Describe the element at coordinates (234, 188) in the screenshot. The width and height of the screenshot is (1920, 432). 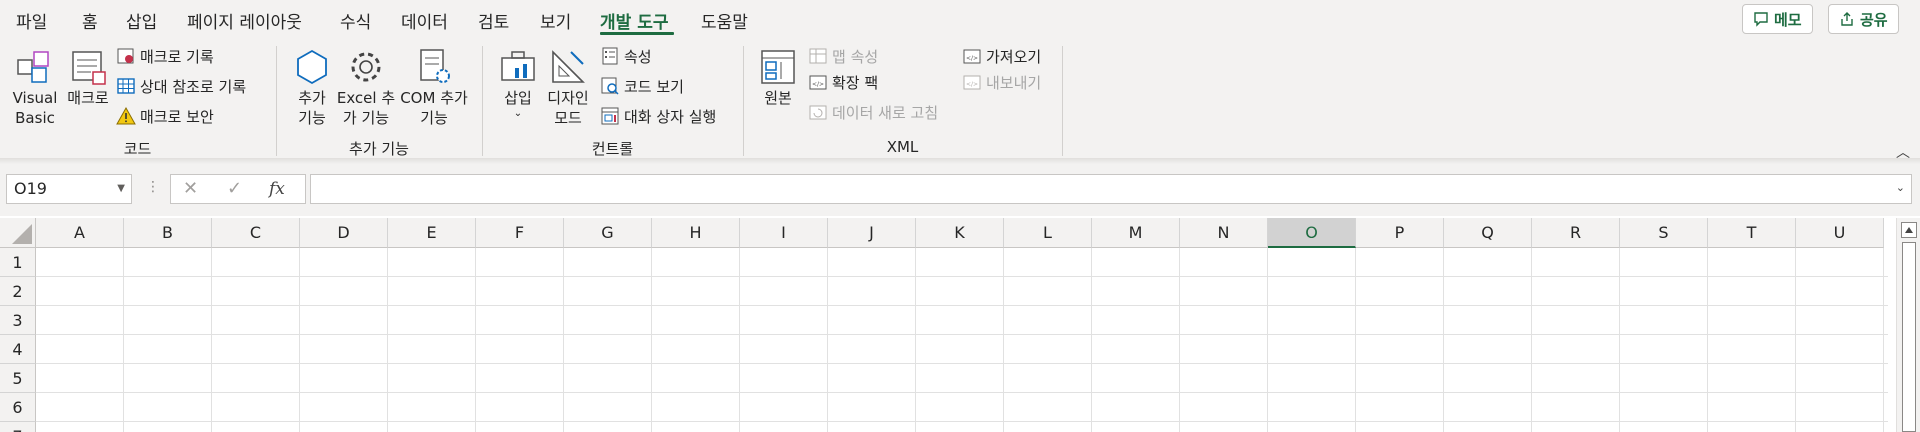
I see `check-icon: ✓` at that location.